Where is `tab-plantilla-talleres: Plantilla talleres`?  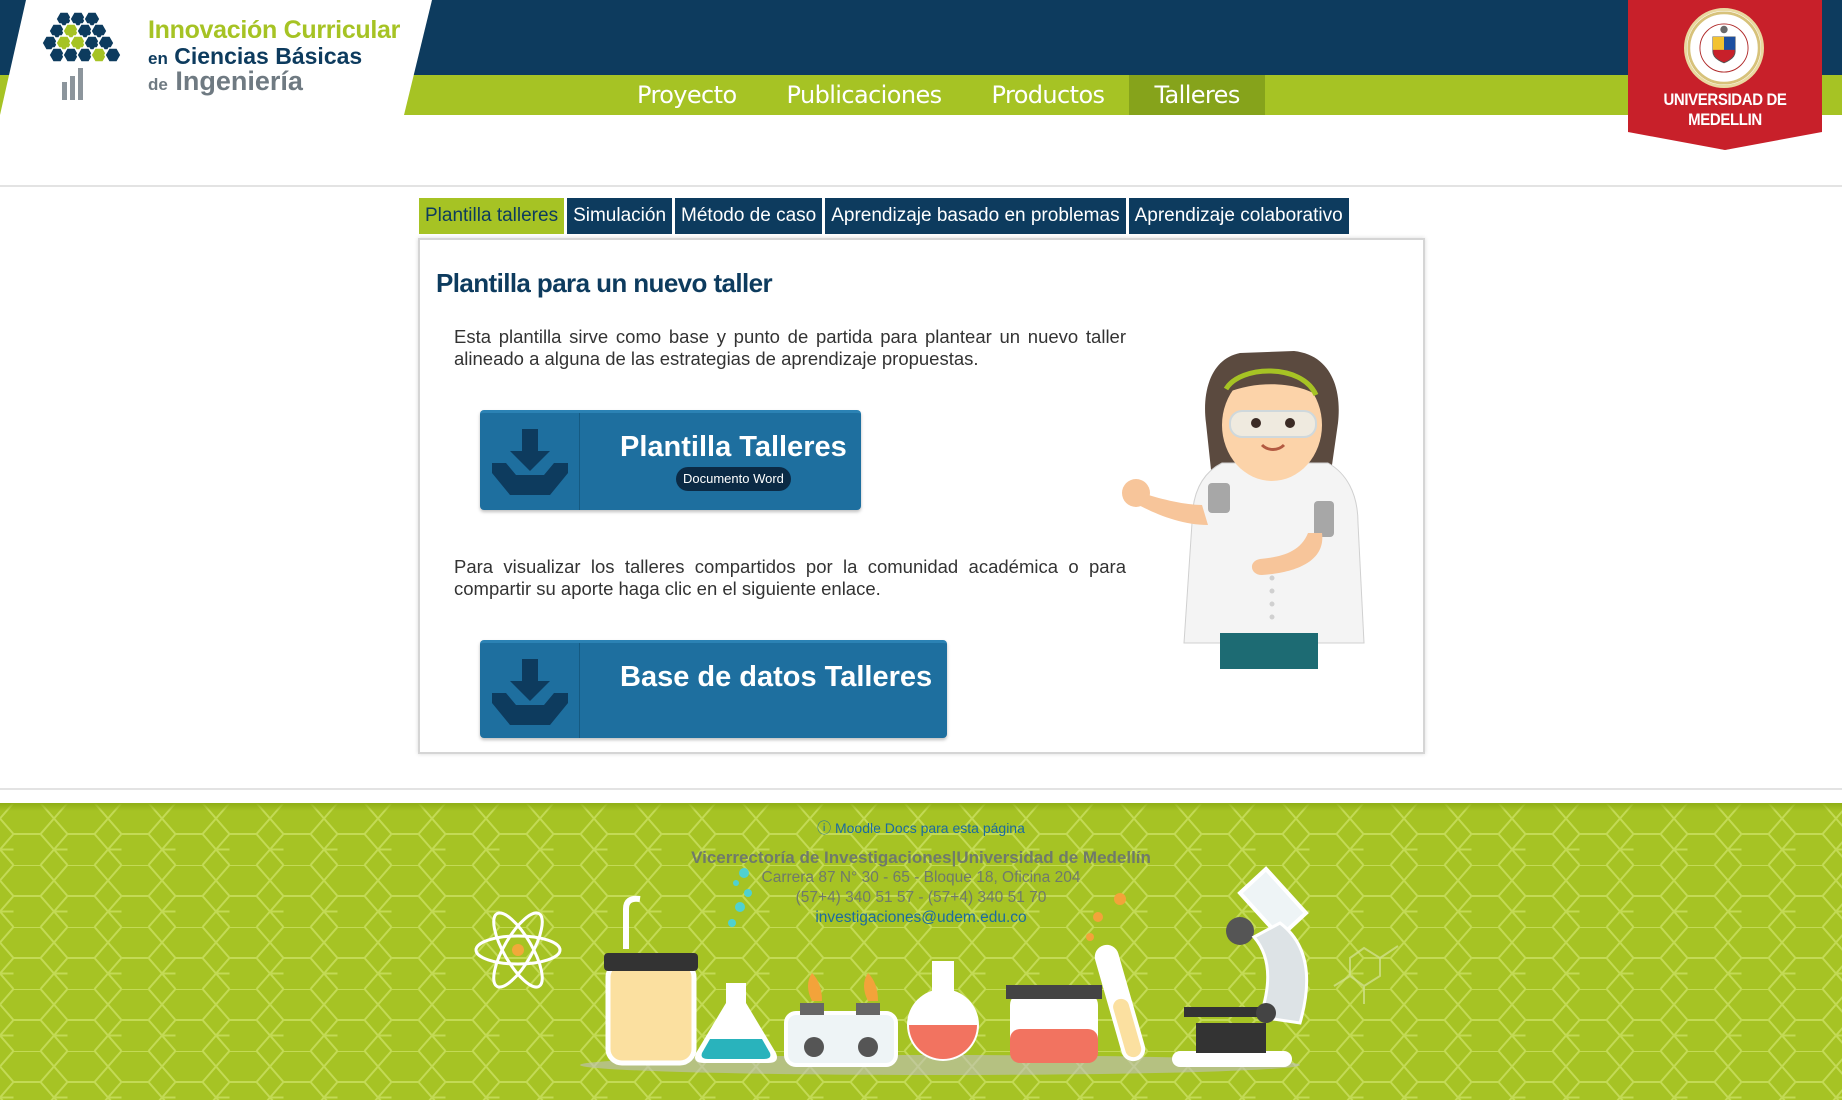
tab-plantilla-talleres: Plantilla talleres is located at coordinates (492, 216).